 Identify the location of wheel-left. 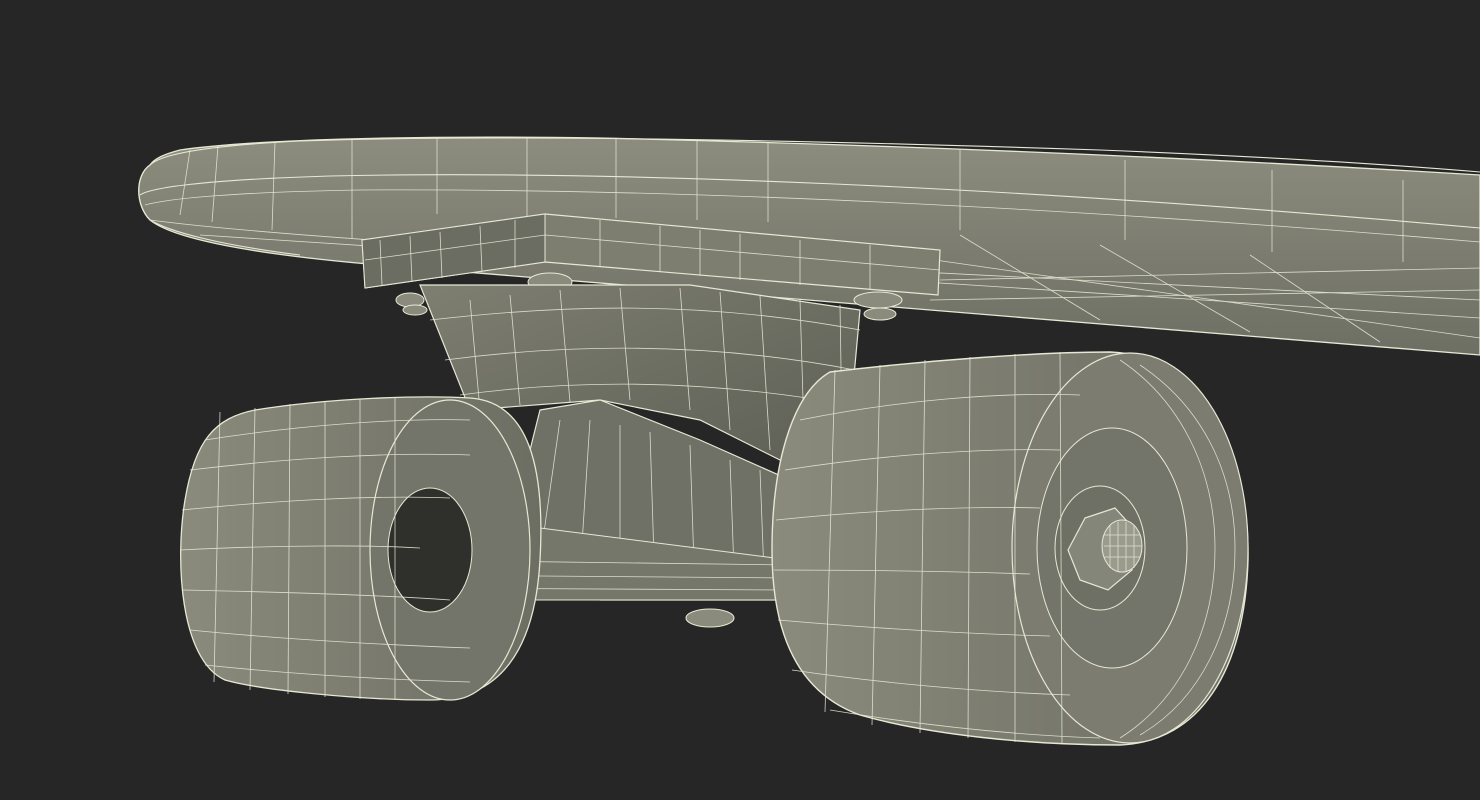
(360, 548).